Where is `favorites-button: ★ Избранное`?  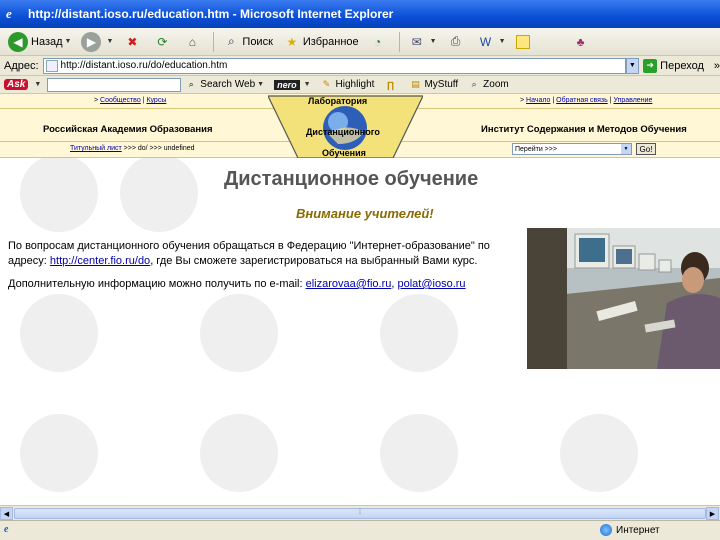
favorites-button: ★ Избранное is located at coordinates (321, 42).